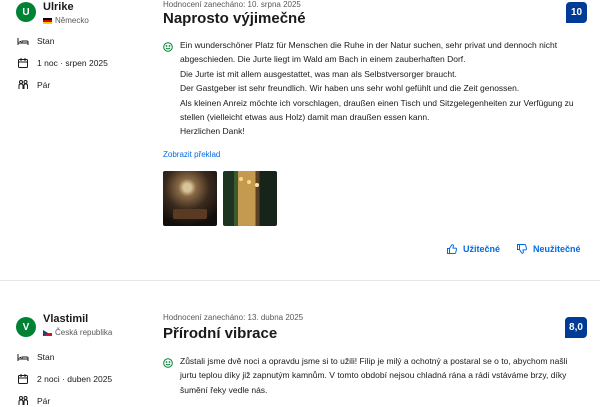  I want to click on nights-date: 1 noc · srpen 2025, so click(72, 63).